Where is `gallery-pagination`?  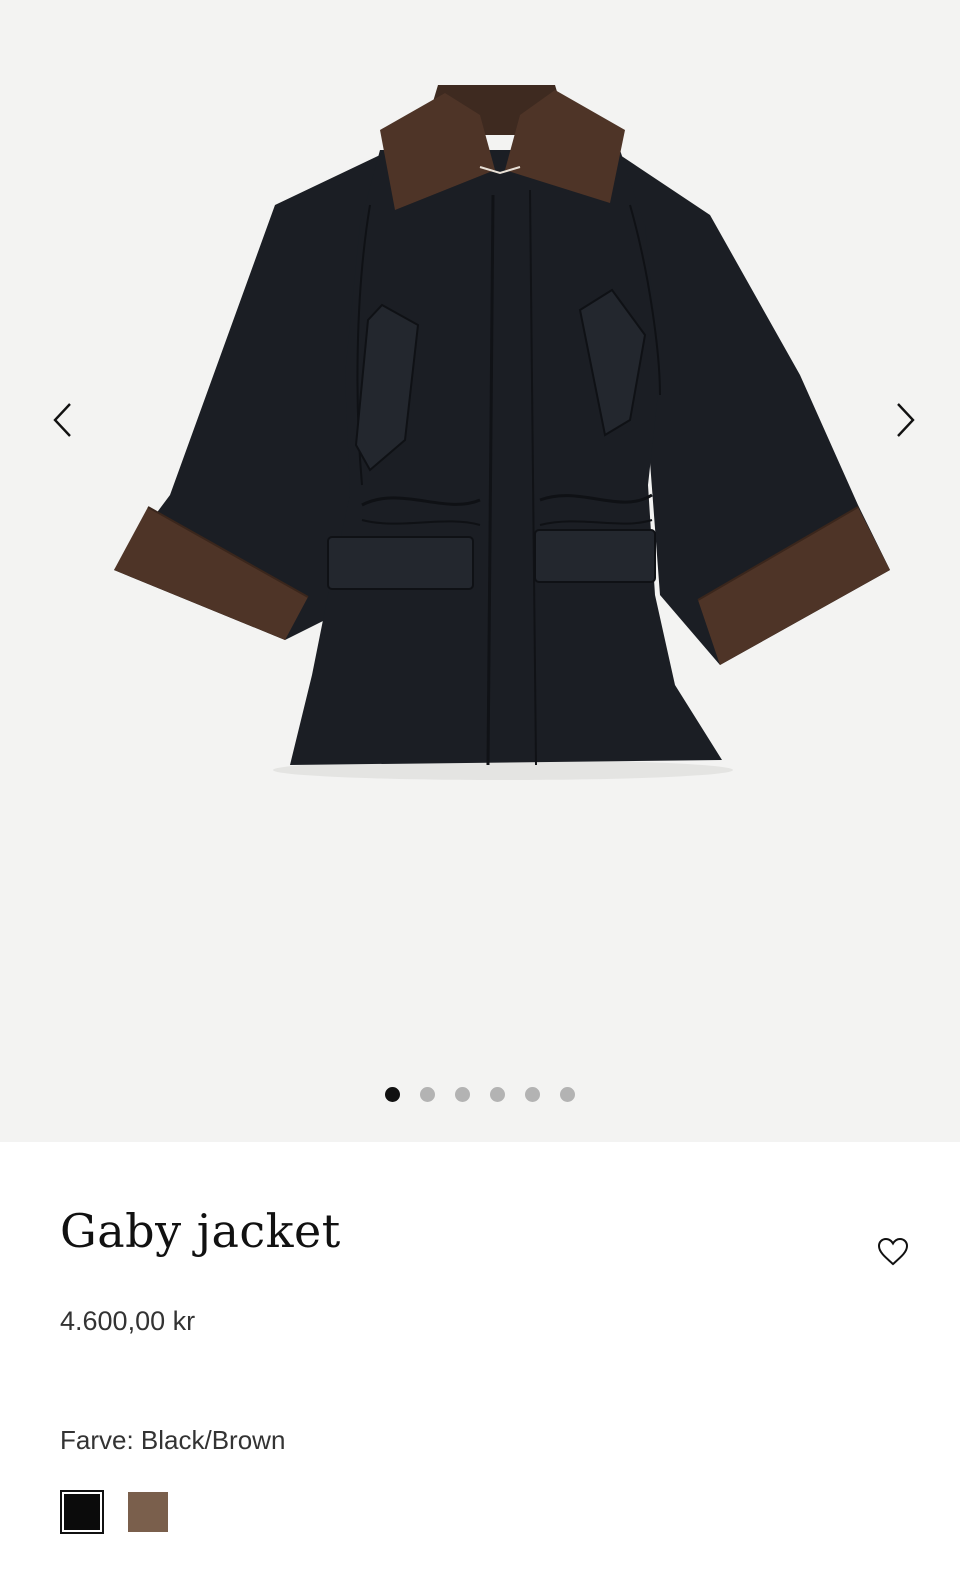 gallery-pagination is located at coordinates (480, 1094).